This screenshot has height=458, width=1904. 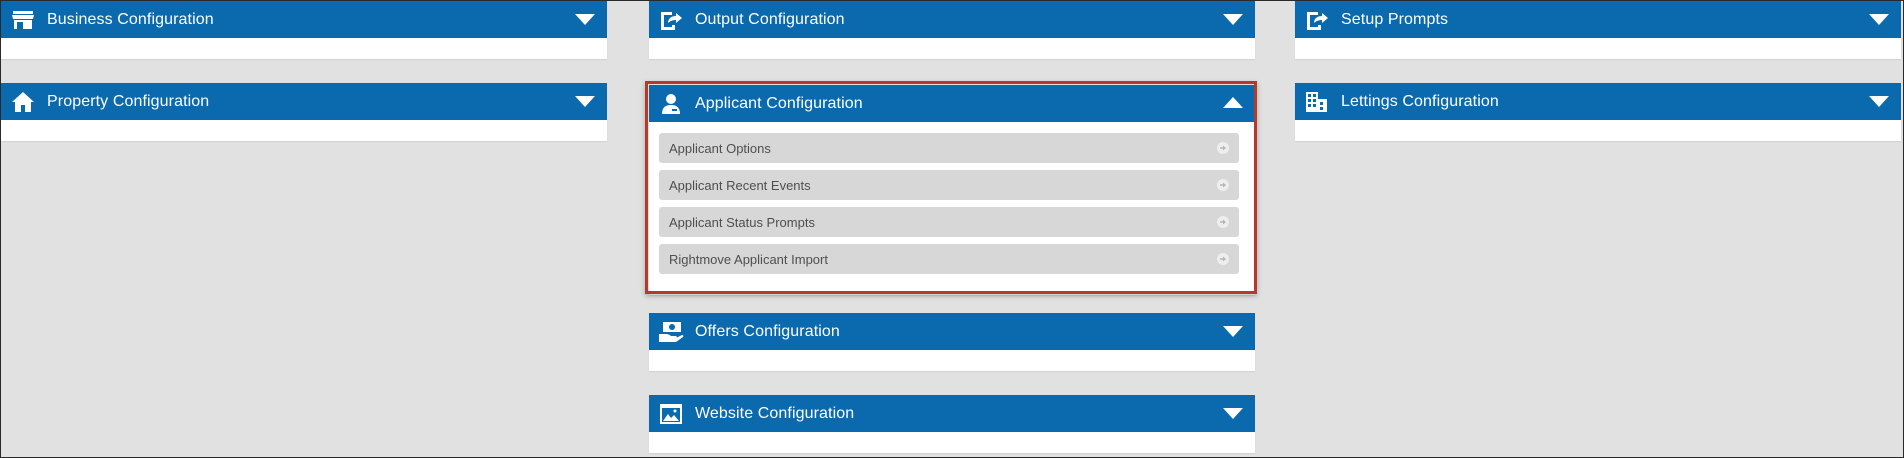 I want to click on panel-business-configuration: Business Configuration, so click(x=304, y=30).